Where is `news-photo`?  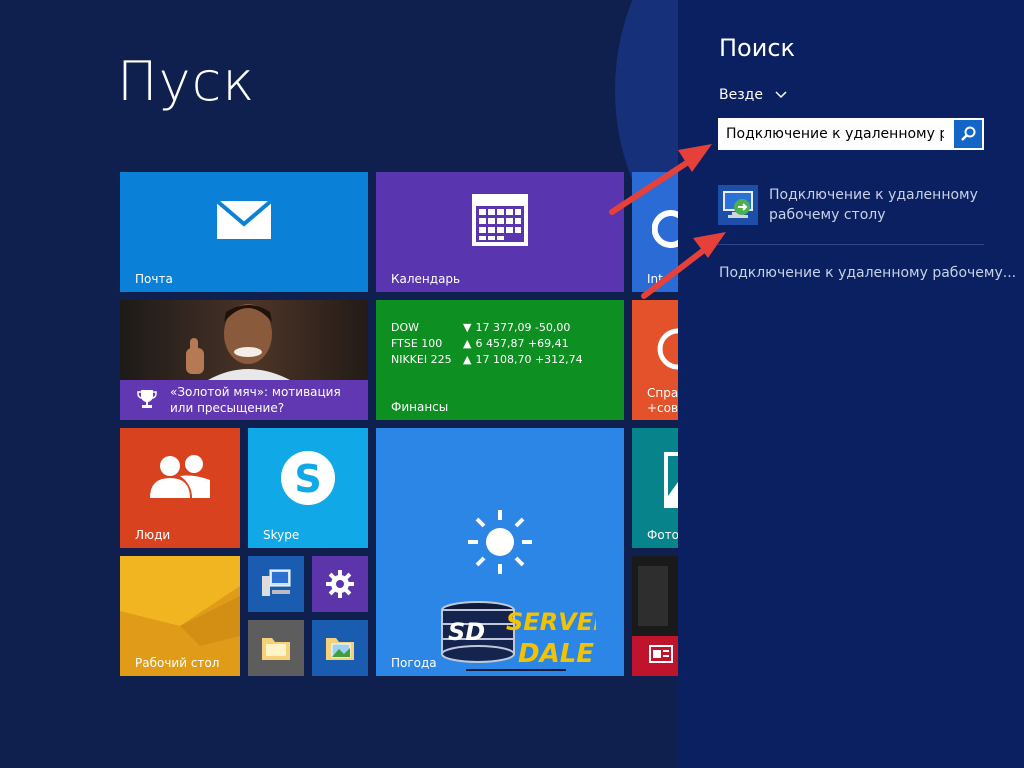 news-photo is located at coordinates (244, 340).